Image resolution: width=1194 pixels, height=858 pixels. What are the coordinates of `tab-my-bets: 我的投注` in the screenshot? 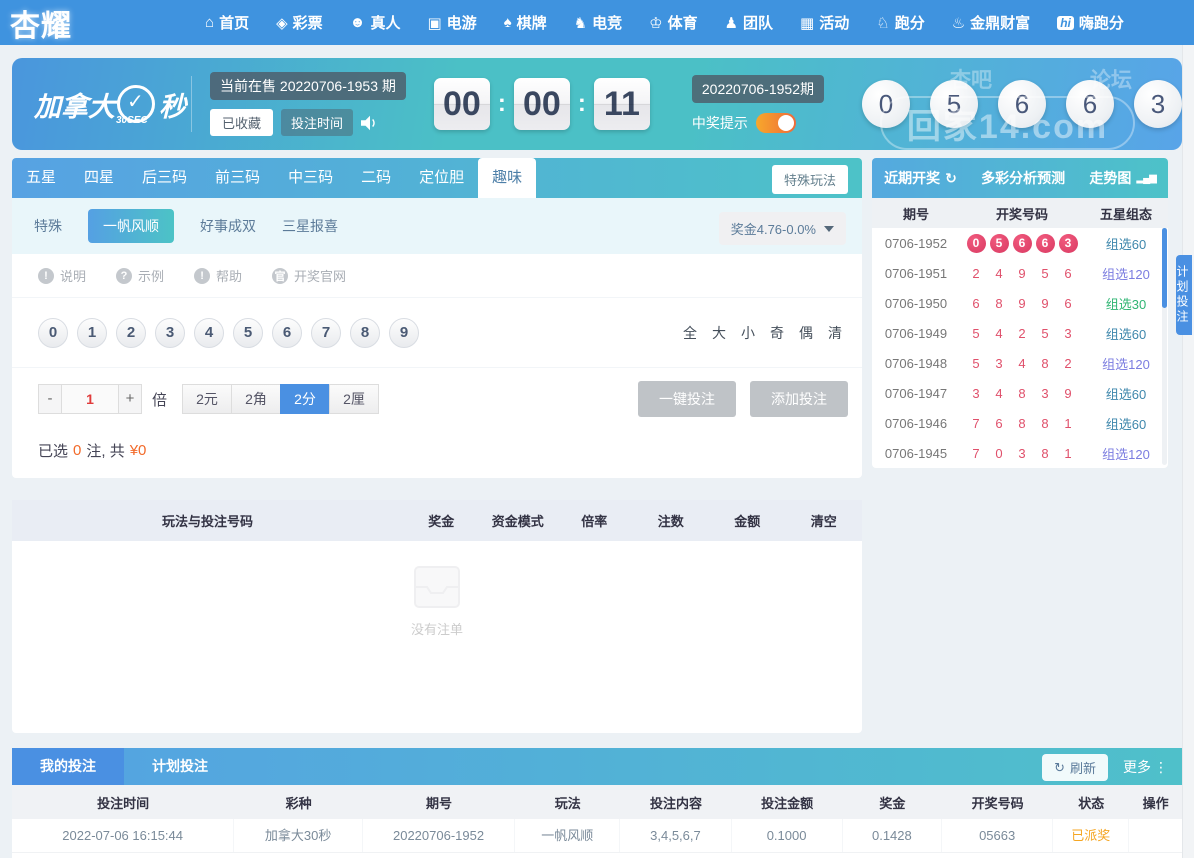 It's located at (68, 766).